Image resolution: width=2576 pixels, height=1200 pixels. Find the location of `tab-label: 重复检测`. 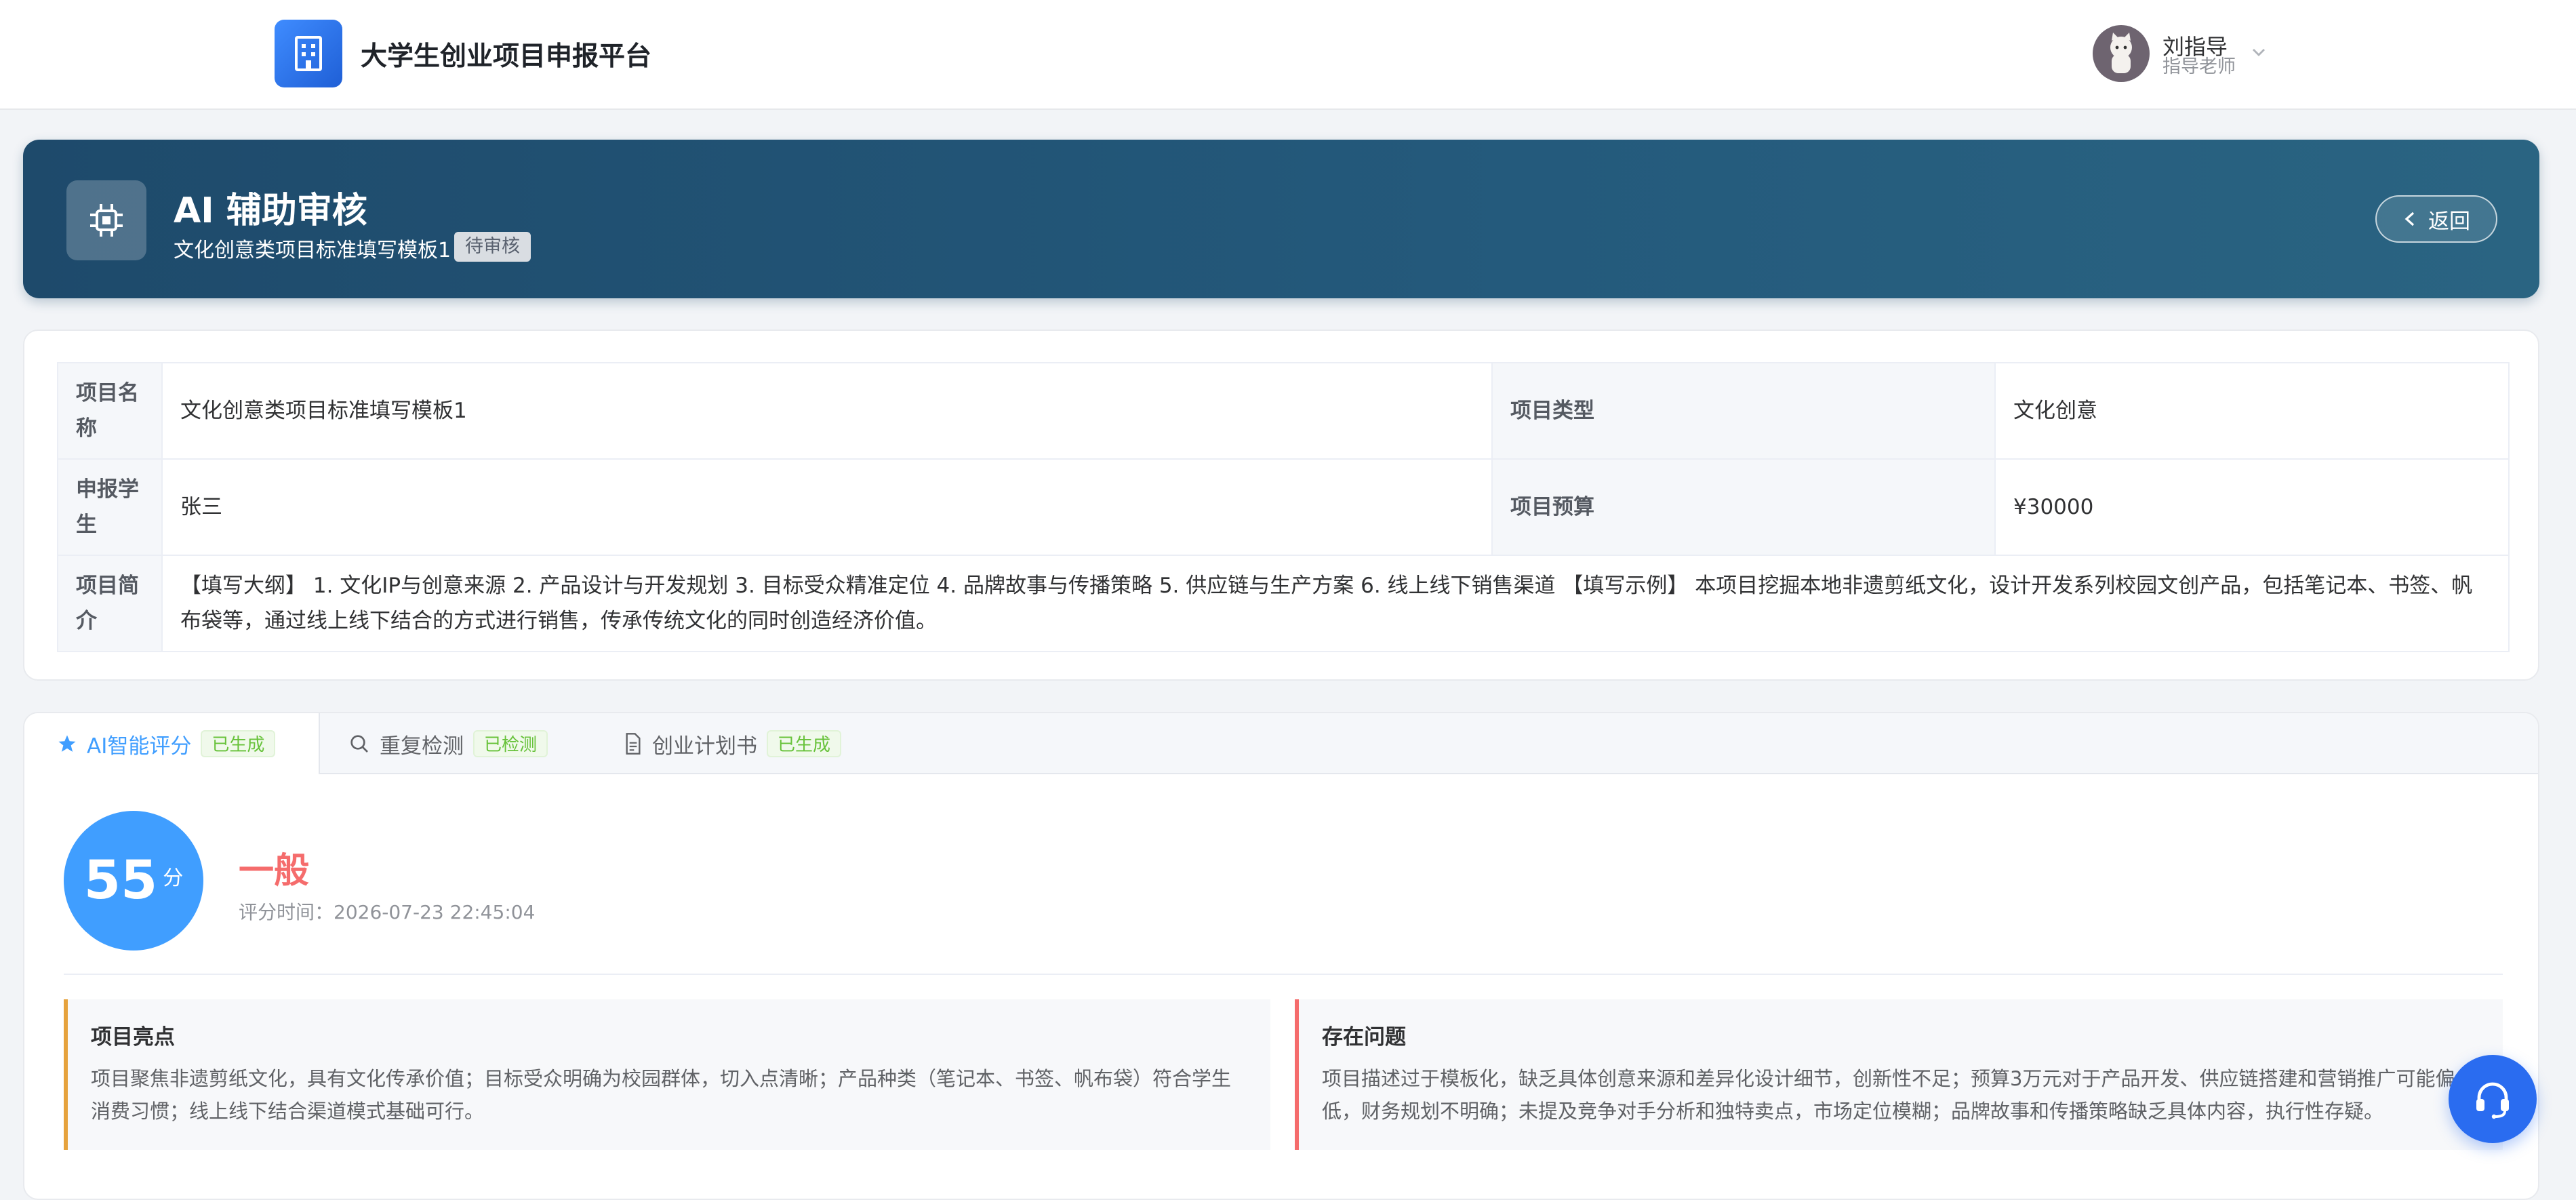

tab-label: 重复检测 is located at coordinates (422, 746).